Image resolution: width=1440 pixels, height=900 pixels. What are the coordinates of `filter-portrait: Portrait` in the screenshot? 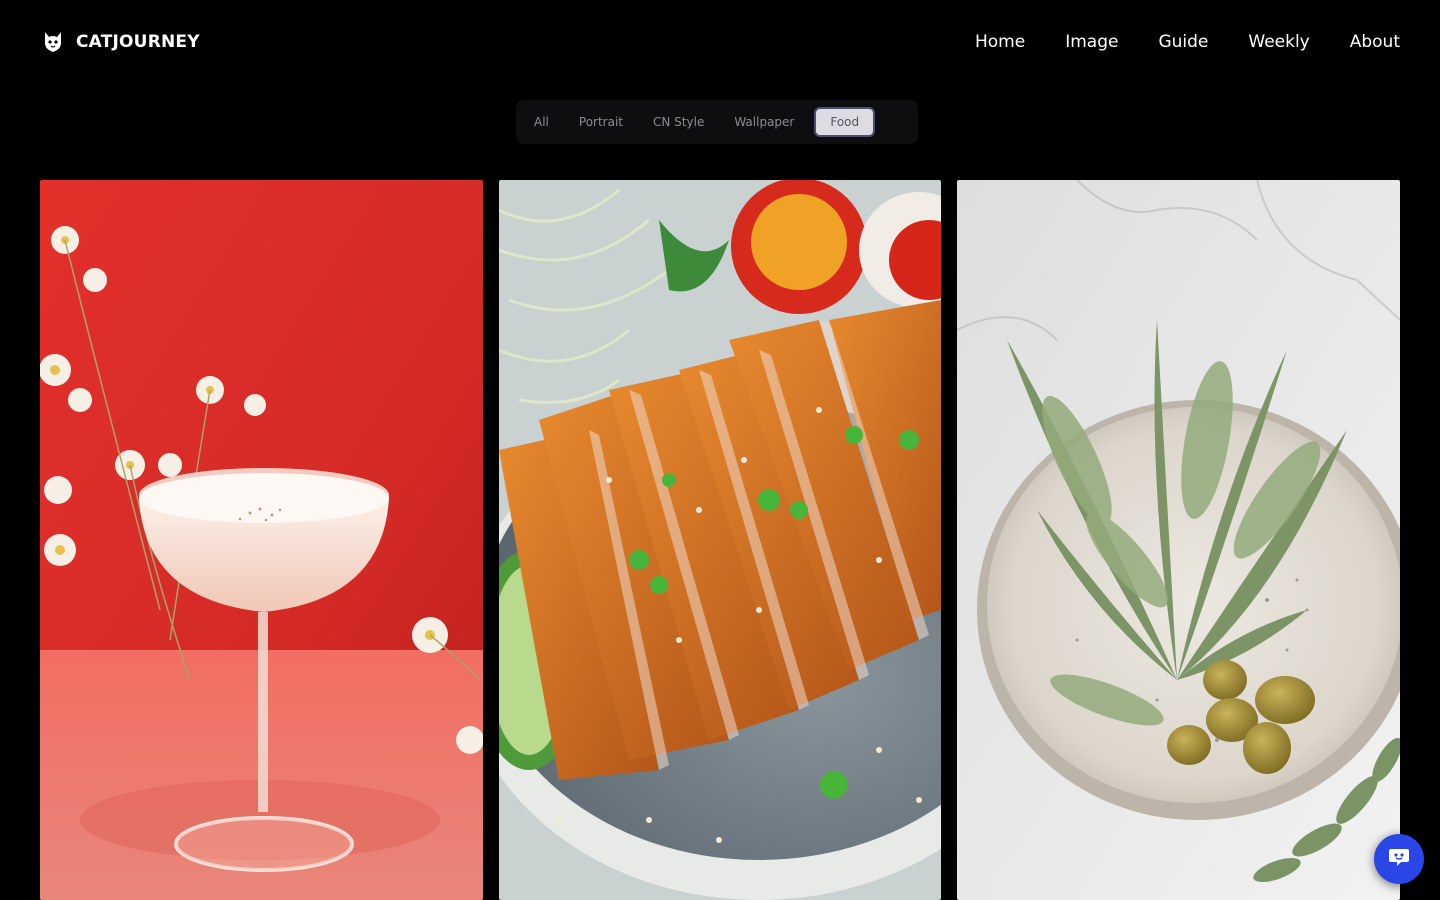 It's located at (601, 122).